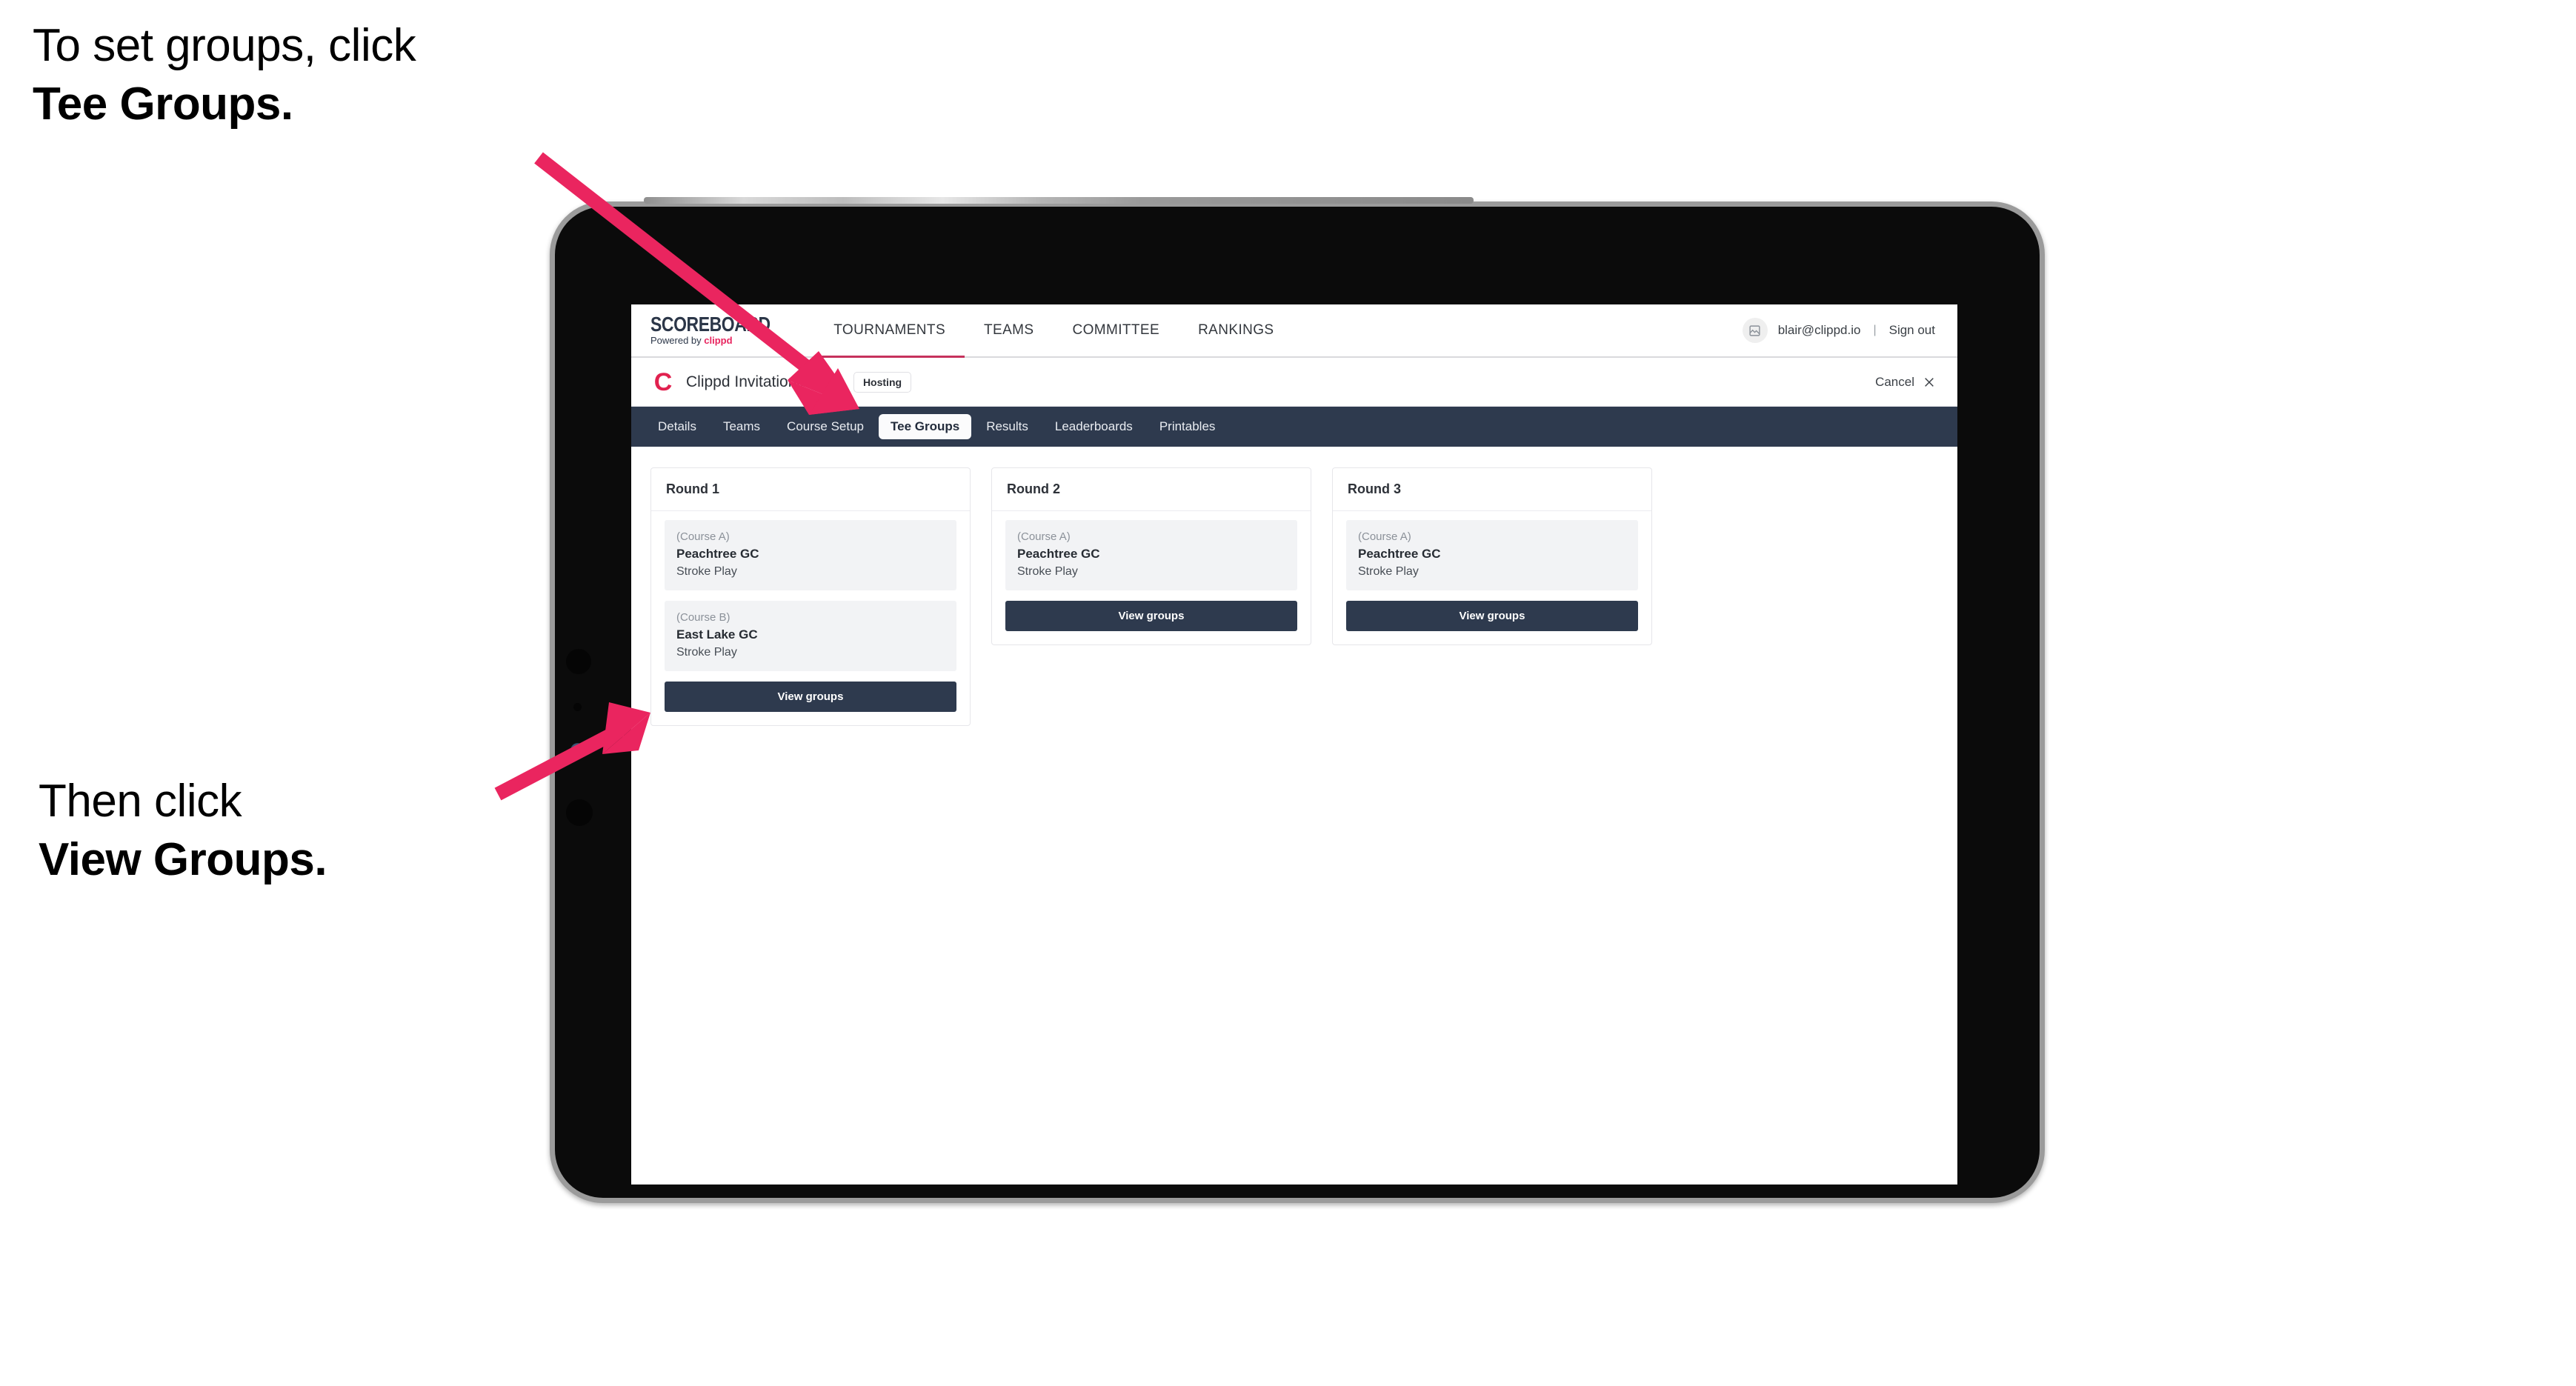 The image size is (2576, 1386). Describe the element at coordinates (677, 340) in the screenshot. I see `brand-tagline-prefix: Powered by` at that location.